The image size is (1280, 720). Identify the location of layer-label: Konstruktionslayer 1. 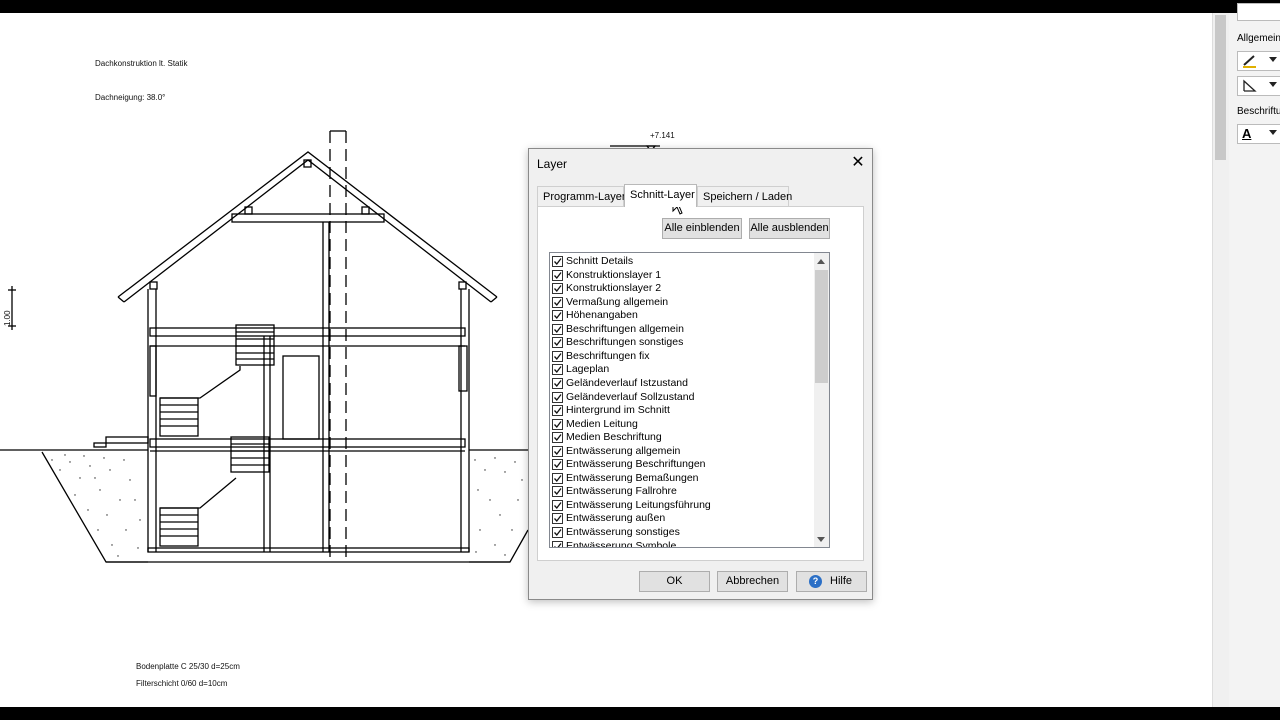
(614, 274).